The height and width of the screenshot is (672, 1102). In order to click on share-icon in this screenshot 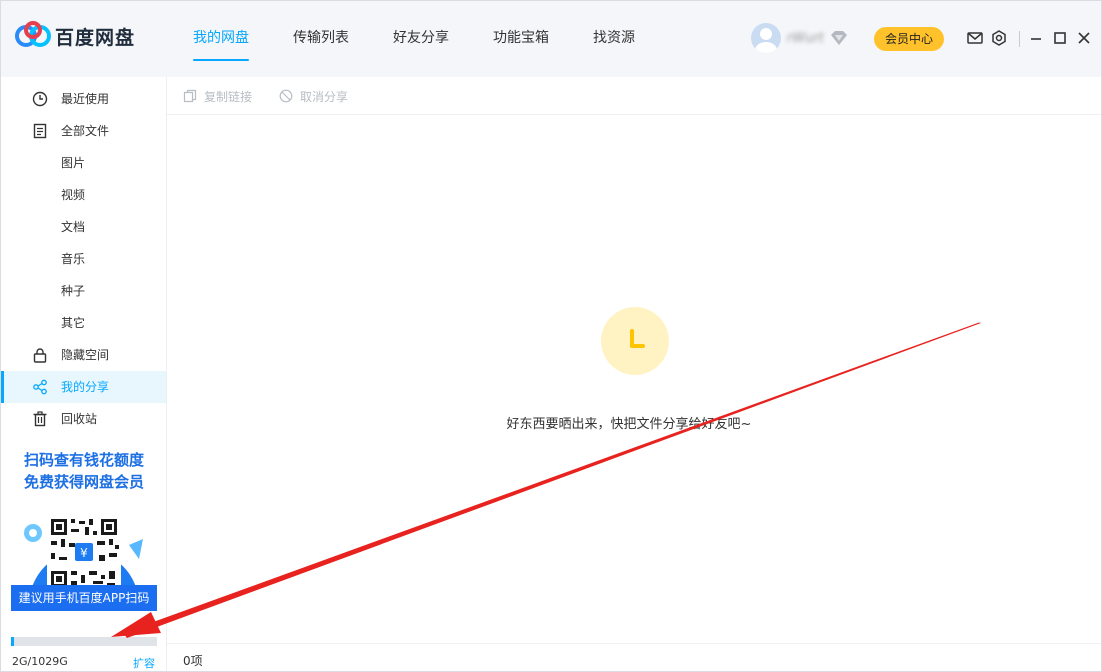, I will do `click(40, 387)`.